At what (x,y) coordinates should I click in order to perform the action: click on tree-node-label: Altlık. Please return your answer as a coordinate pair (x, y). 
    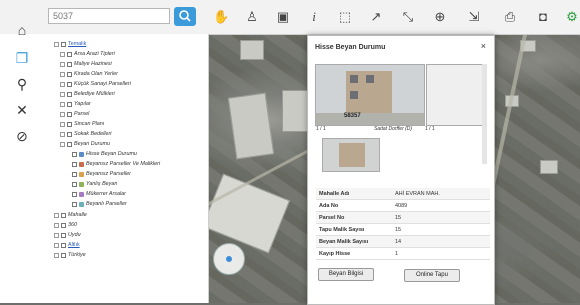
    Looking at the image, I should click on (74, 245).